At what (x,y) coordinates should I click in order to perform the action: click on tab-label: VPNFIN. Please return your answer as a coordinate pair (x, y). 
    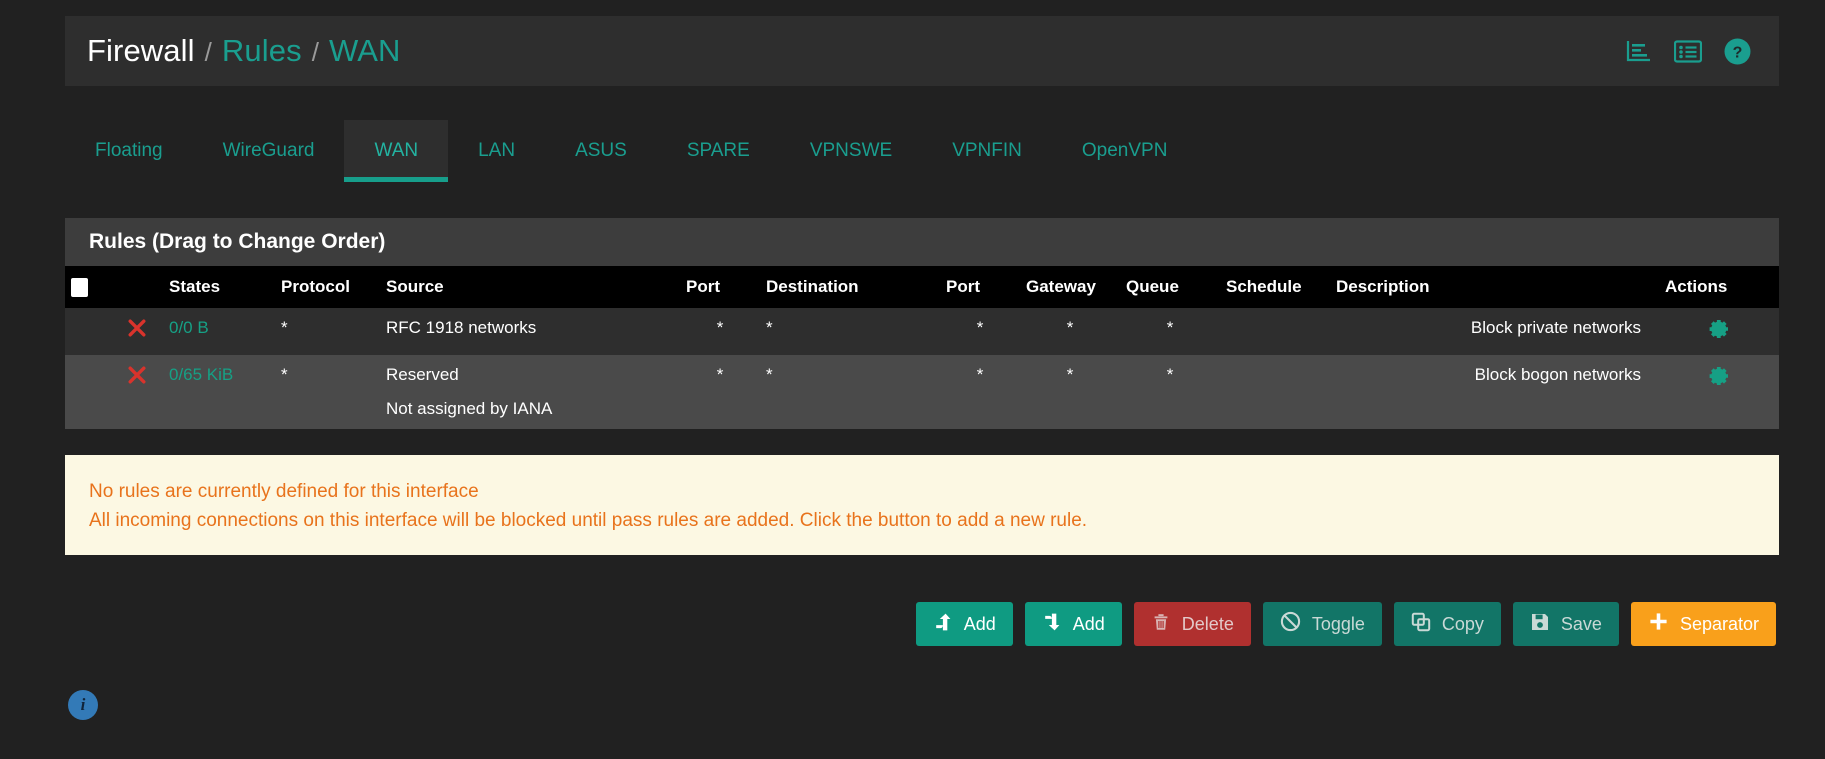
    Looking at the image, I should click on (987, 150).